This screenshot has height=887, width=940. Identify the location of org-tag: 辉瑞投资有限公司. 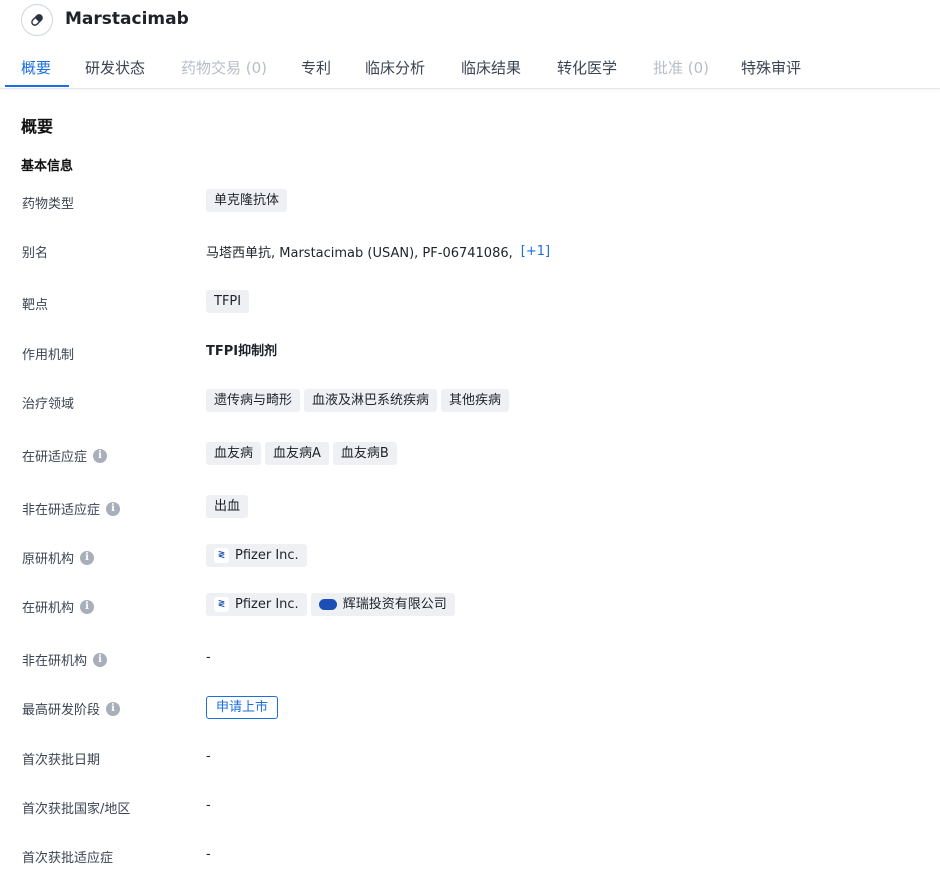
(382, 604).